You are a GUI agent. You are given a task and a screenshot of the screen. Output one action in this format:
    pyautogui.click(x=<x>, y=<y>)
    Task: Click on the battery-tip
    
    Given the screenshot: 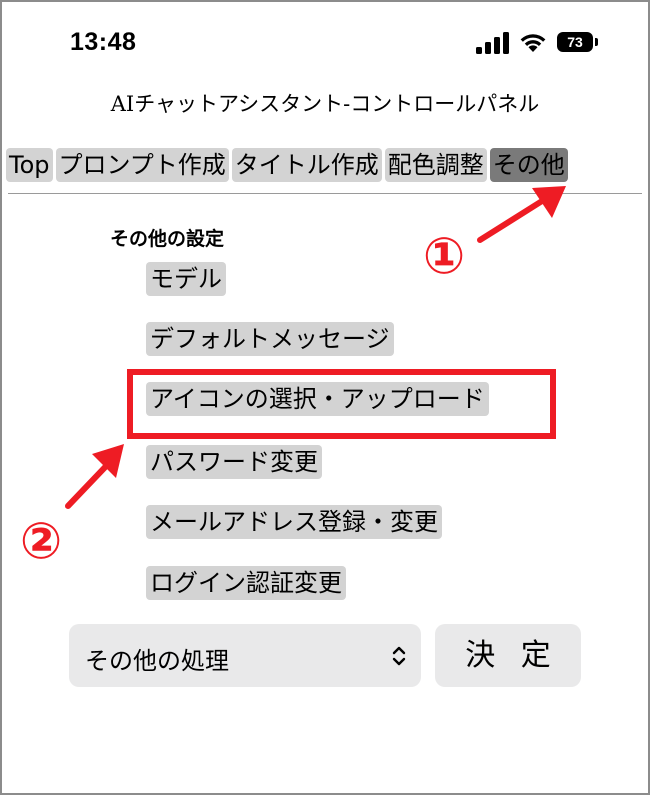 What is the action you would take?
    pyautogui.click(x=596, y=42)
    